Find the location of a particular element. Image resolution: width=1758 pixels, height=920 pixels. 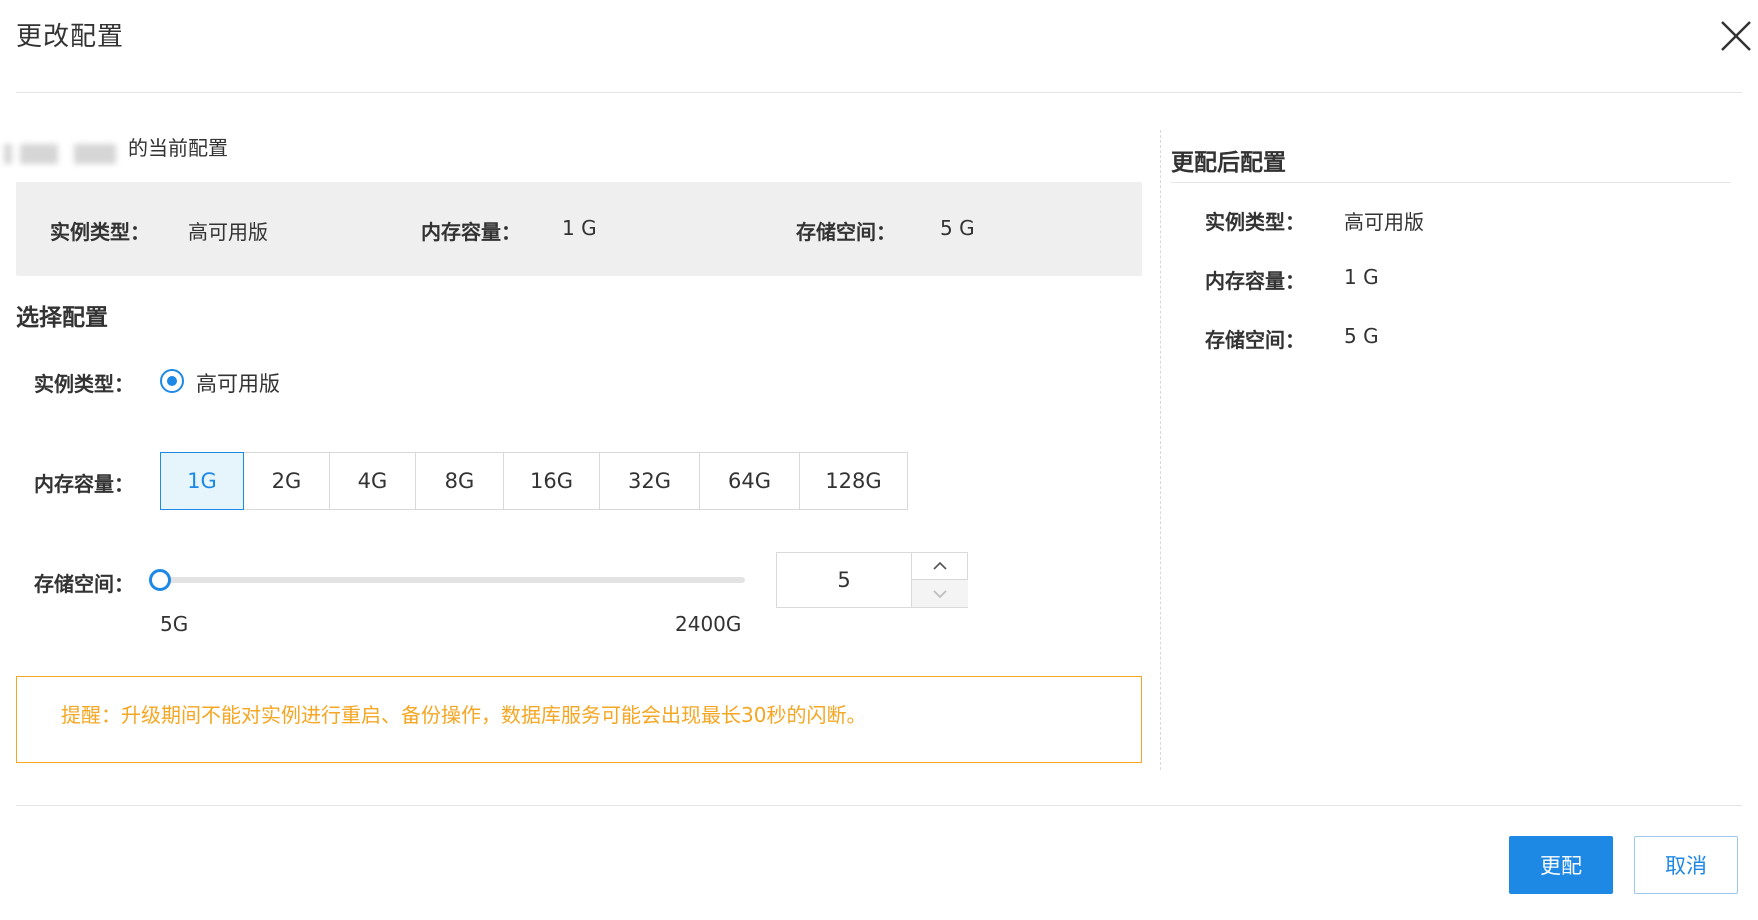

storage-number-input: 5 is located at coordinates (872, 580).